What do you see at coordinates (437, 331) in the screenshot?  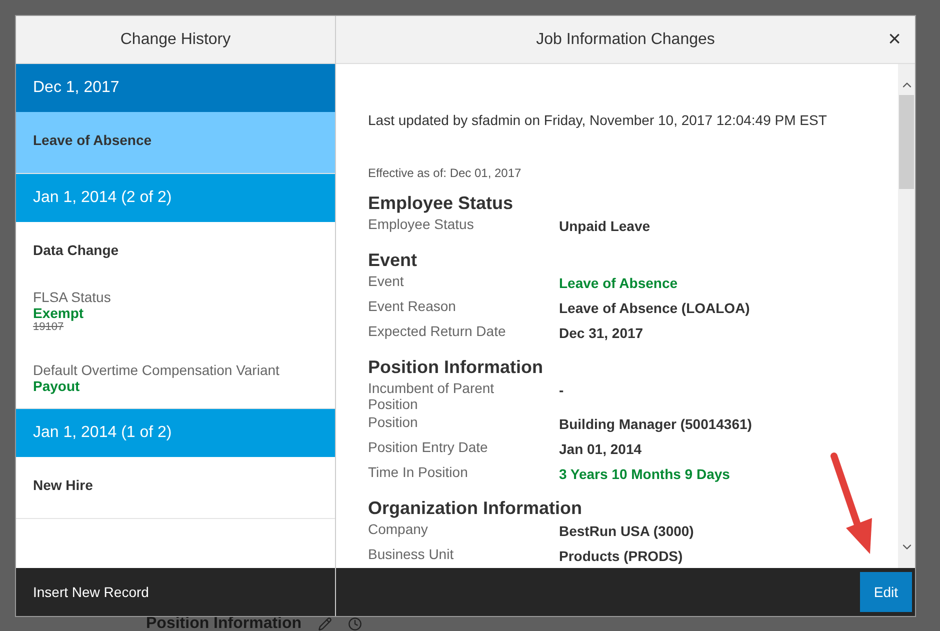 I see `field-label: Expected Return Date` at bounding box center [437, 331].